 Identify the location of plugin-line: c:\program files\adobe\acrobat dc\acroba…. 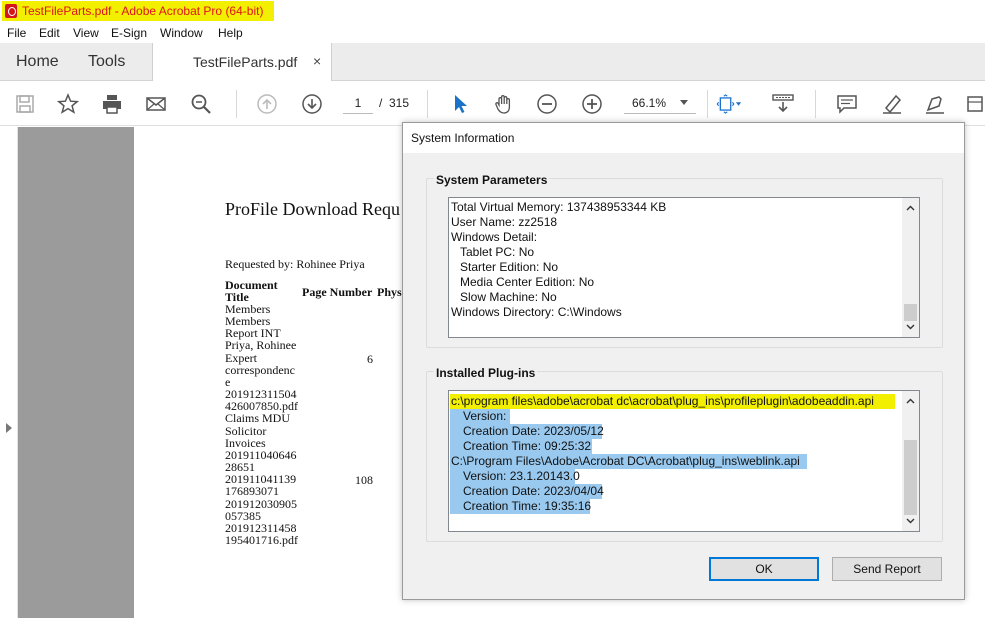
(672, 401).